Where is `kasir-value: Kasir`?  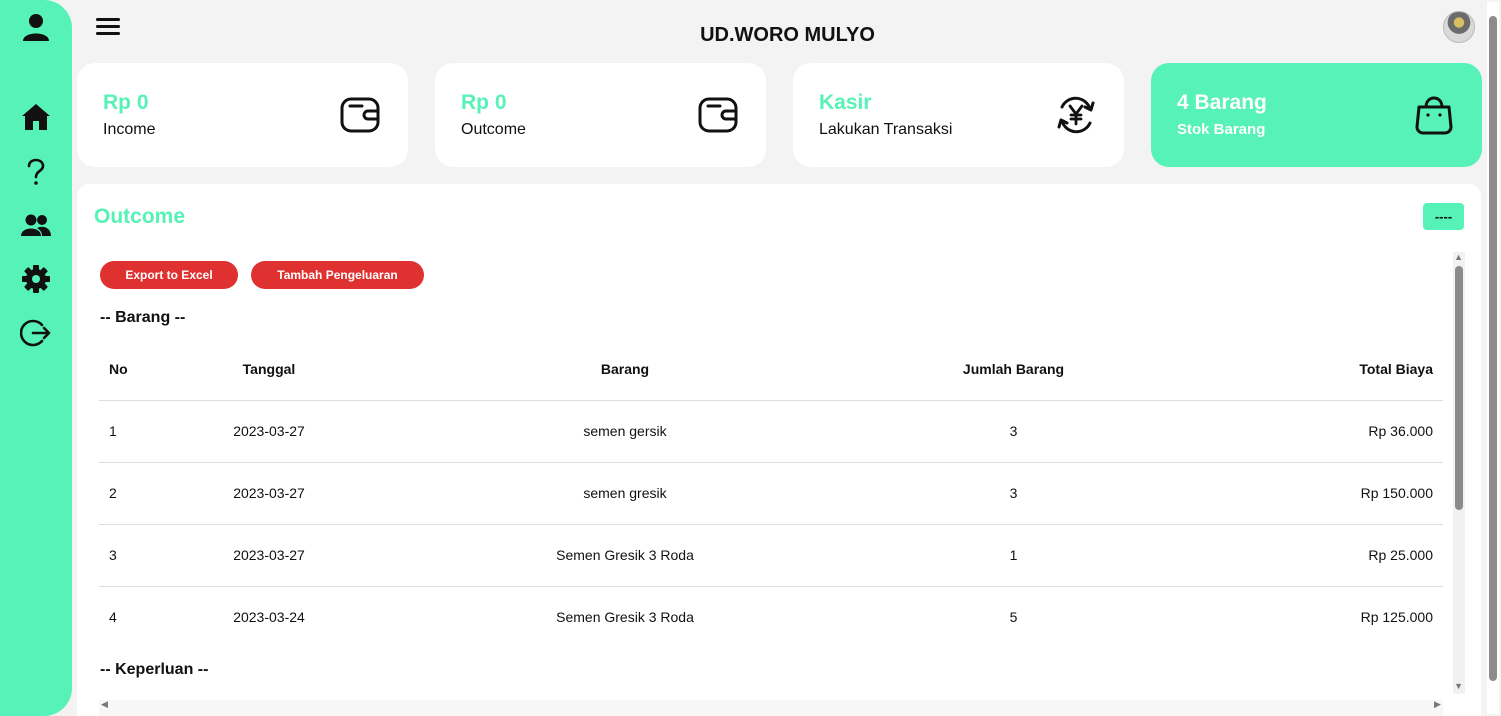
kasir-value: Kasir is located at coordinates (845, 102).